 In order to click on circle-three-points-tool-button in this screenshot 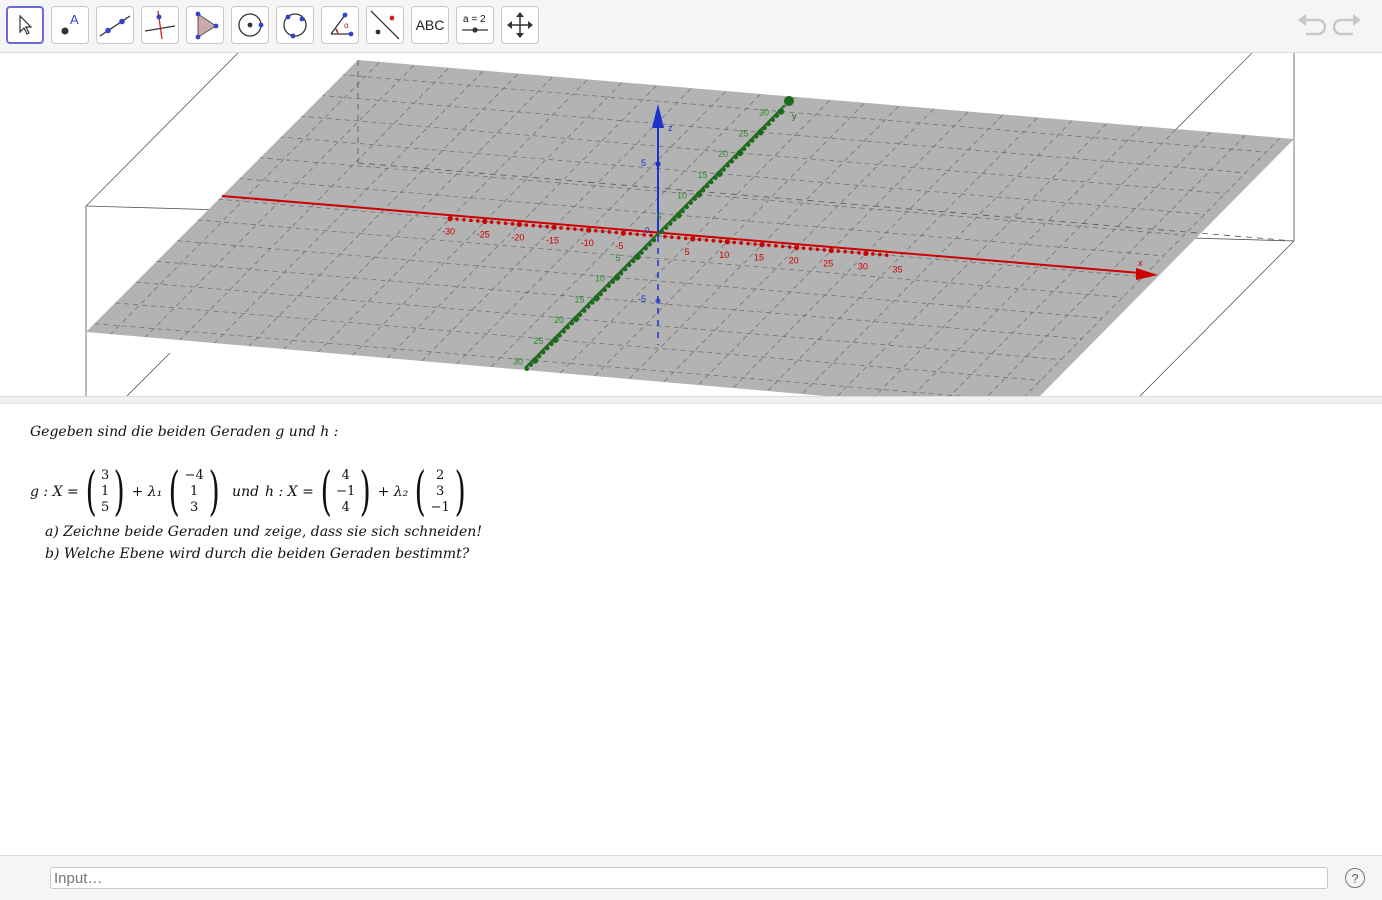, I will do `click(295, 25)`.